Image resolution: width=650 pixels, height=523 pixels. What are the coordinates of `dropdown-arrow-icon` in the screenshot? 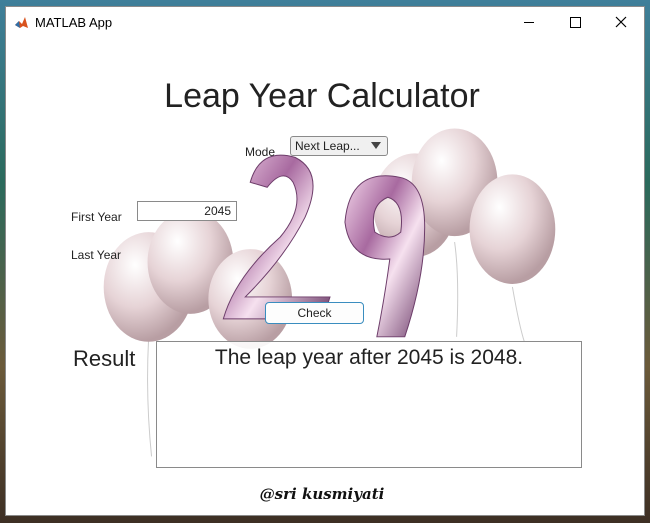 It's located at (376, 145).